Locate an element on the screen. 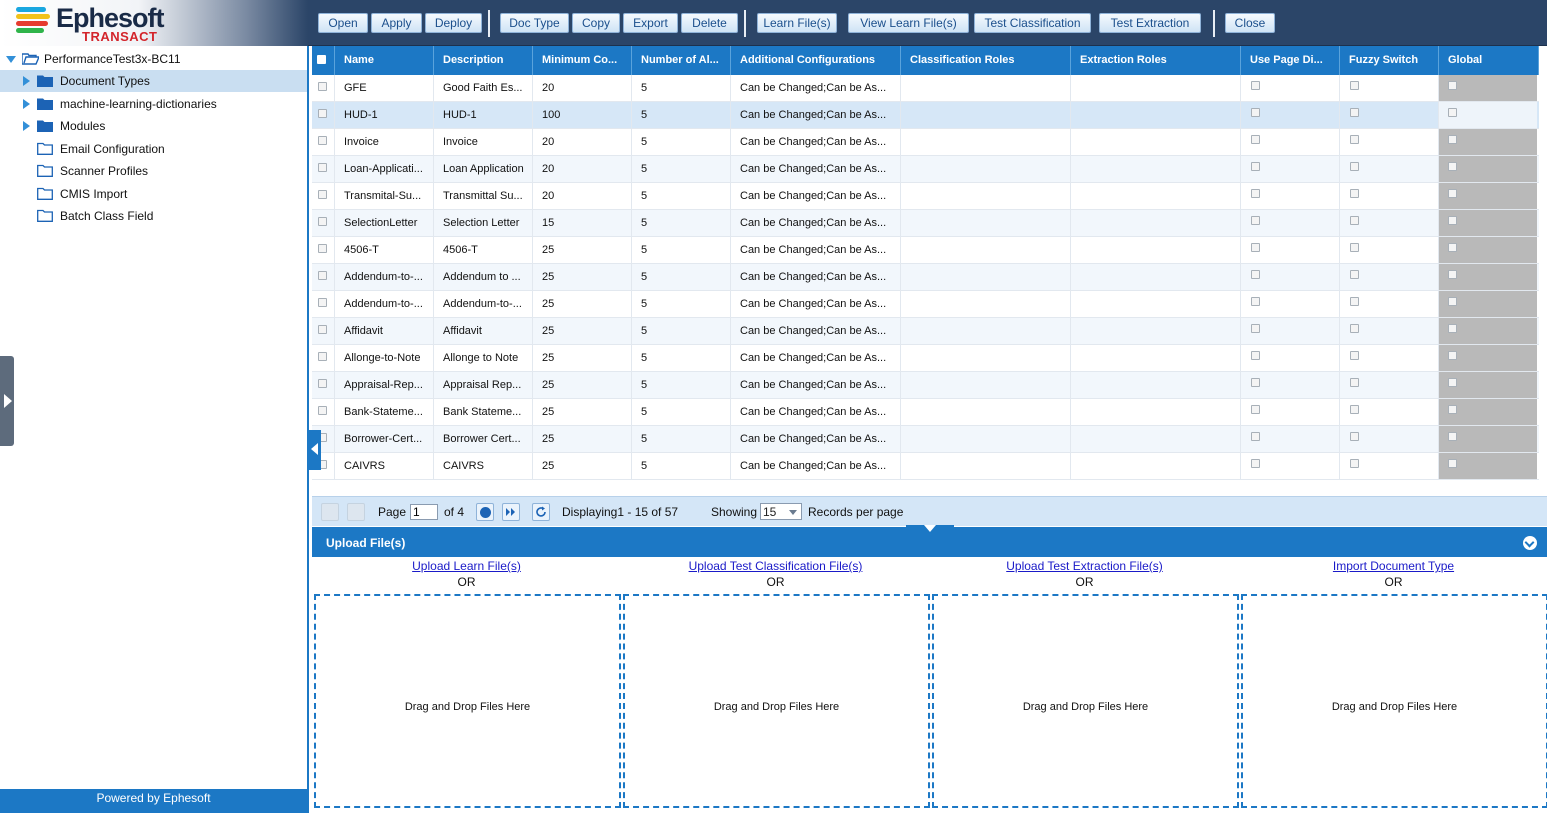 This screenshot has height=813, width=1547. column-header: Name is located at coordinates (384, 60).